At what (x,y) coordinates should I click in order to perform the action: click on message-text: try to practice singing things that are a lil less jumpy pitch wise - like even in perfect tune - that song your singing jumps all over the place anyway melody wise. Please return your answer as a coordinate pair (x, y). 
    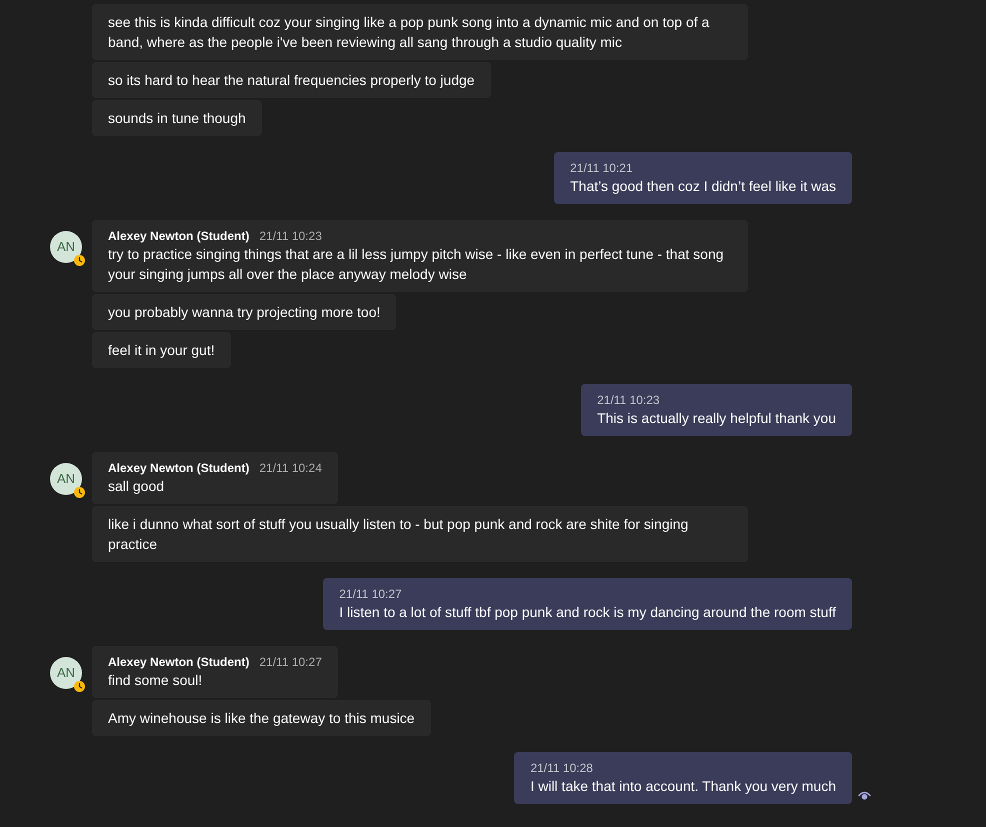
    Looking at the image, I should click on (416, 264).